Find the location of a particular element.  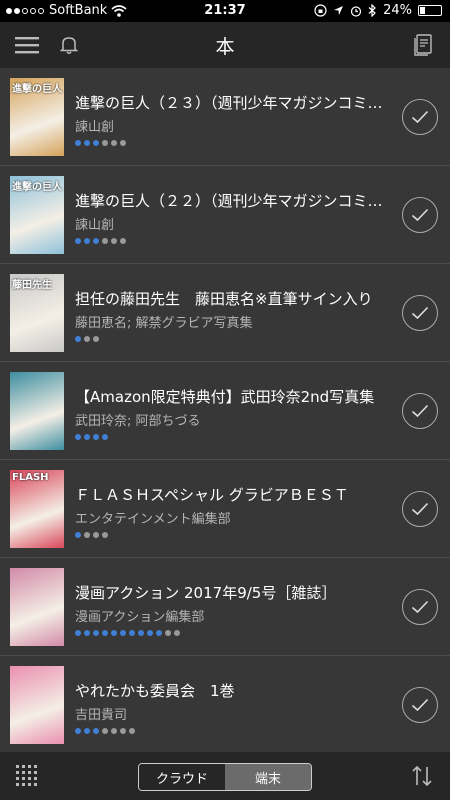

cover-title: FLASH is located at coordinates (30, 477).